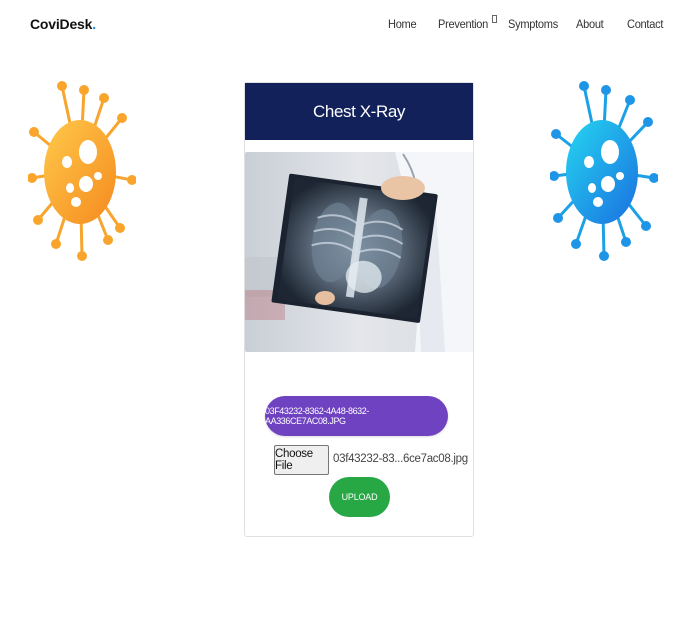  Describe the element at coordinates (463, 24) in the screenshot. I see `nav-prevention: Prevention` at that location.